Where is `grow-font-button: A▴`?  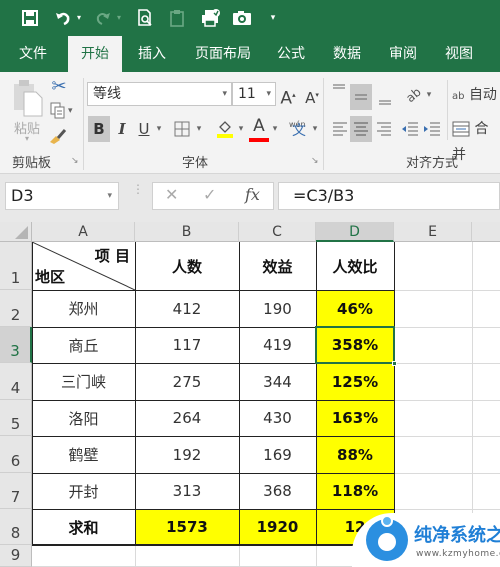
grow-font-button: A▴ is located at coordinates (288, 95).